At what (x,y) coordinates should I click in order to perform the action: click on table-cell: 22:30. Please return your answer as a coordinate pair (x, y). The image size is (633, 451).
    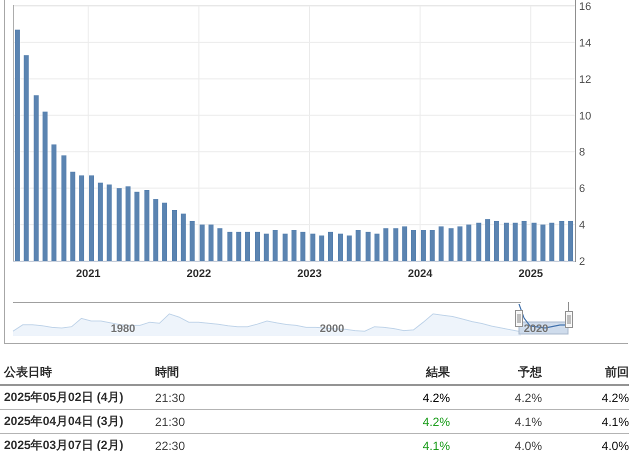
    Looking at the image, I should click on (255, 442).